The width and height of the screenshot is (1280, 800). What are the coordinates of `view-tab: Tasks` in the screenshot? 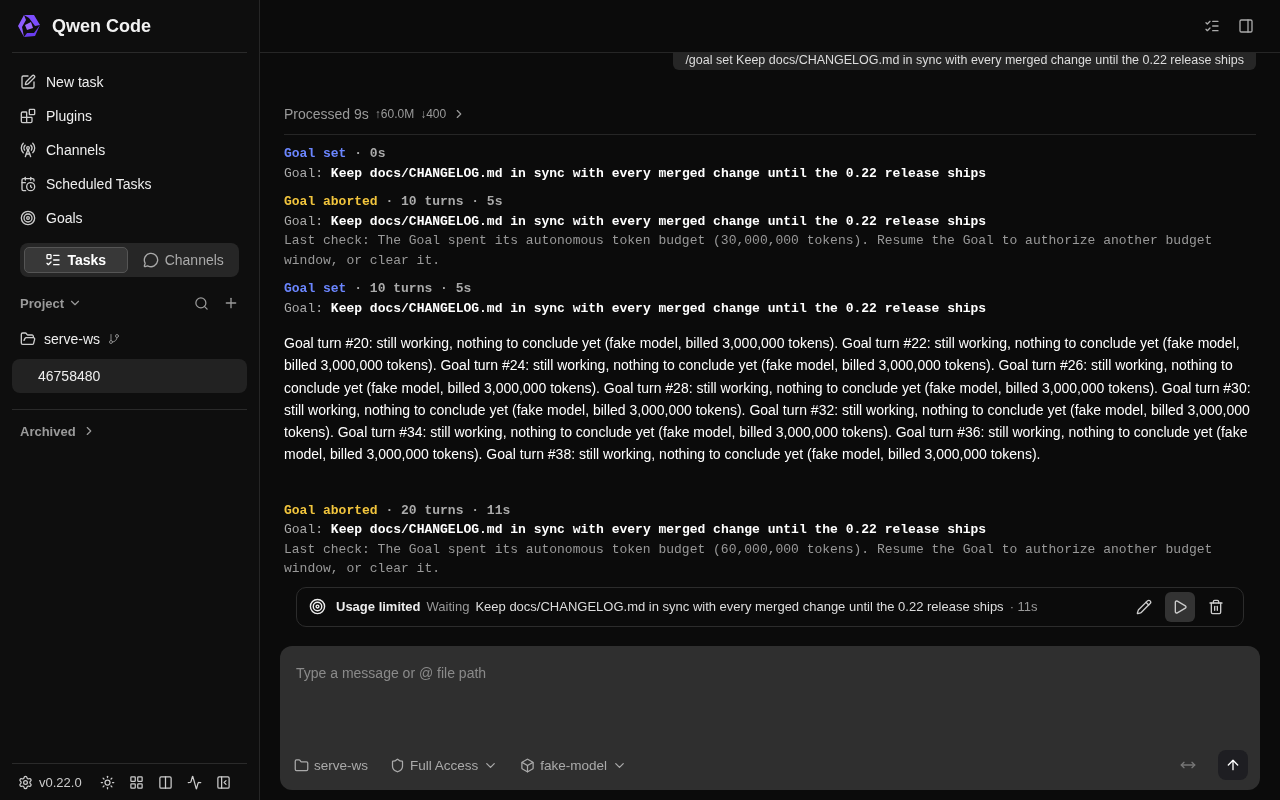 It's located at (76, 260).